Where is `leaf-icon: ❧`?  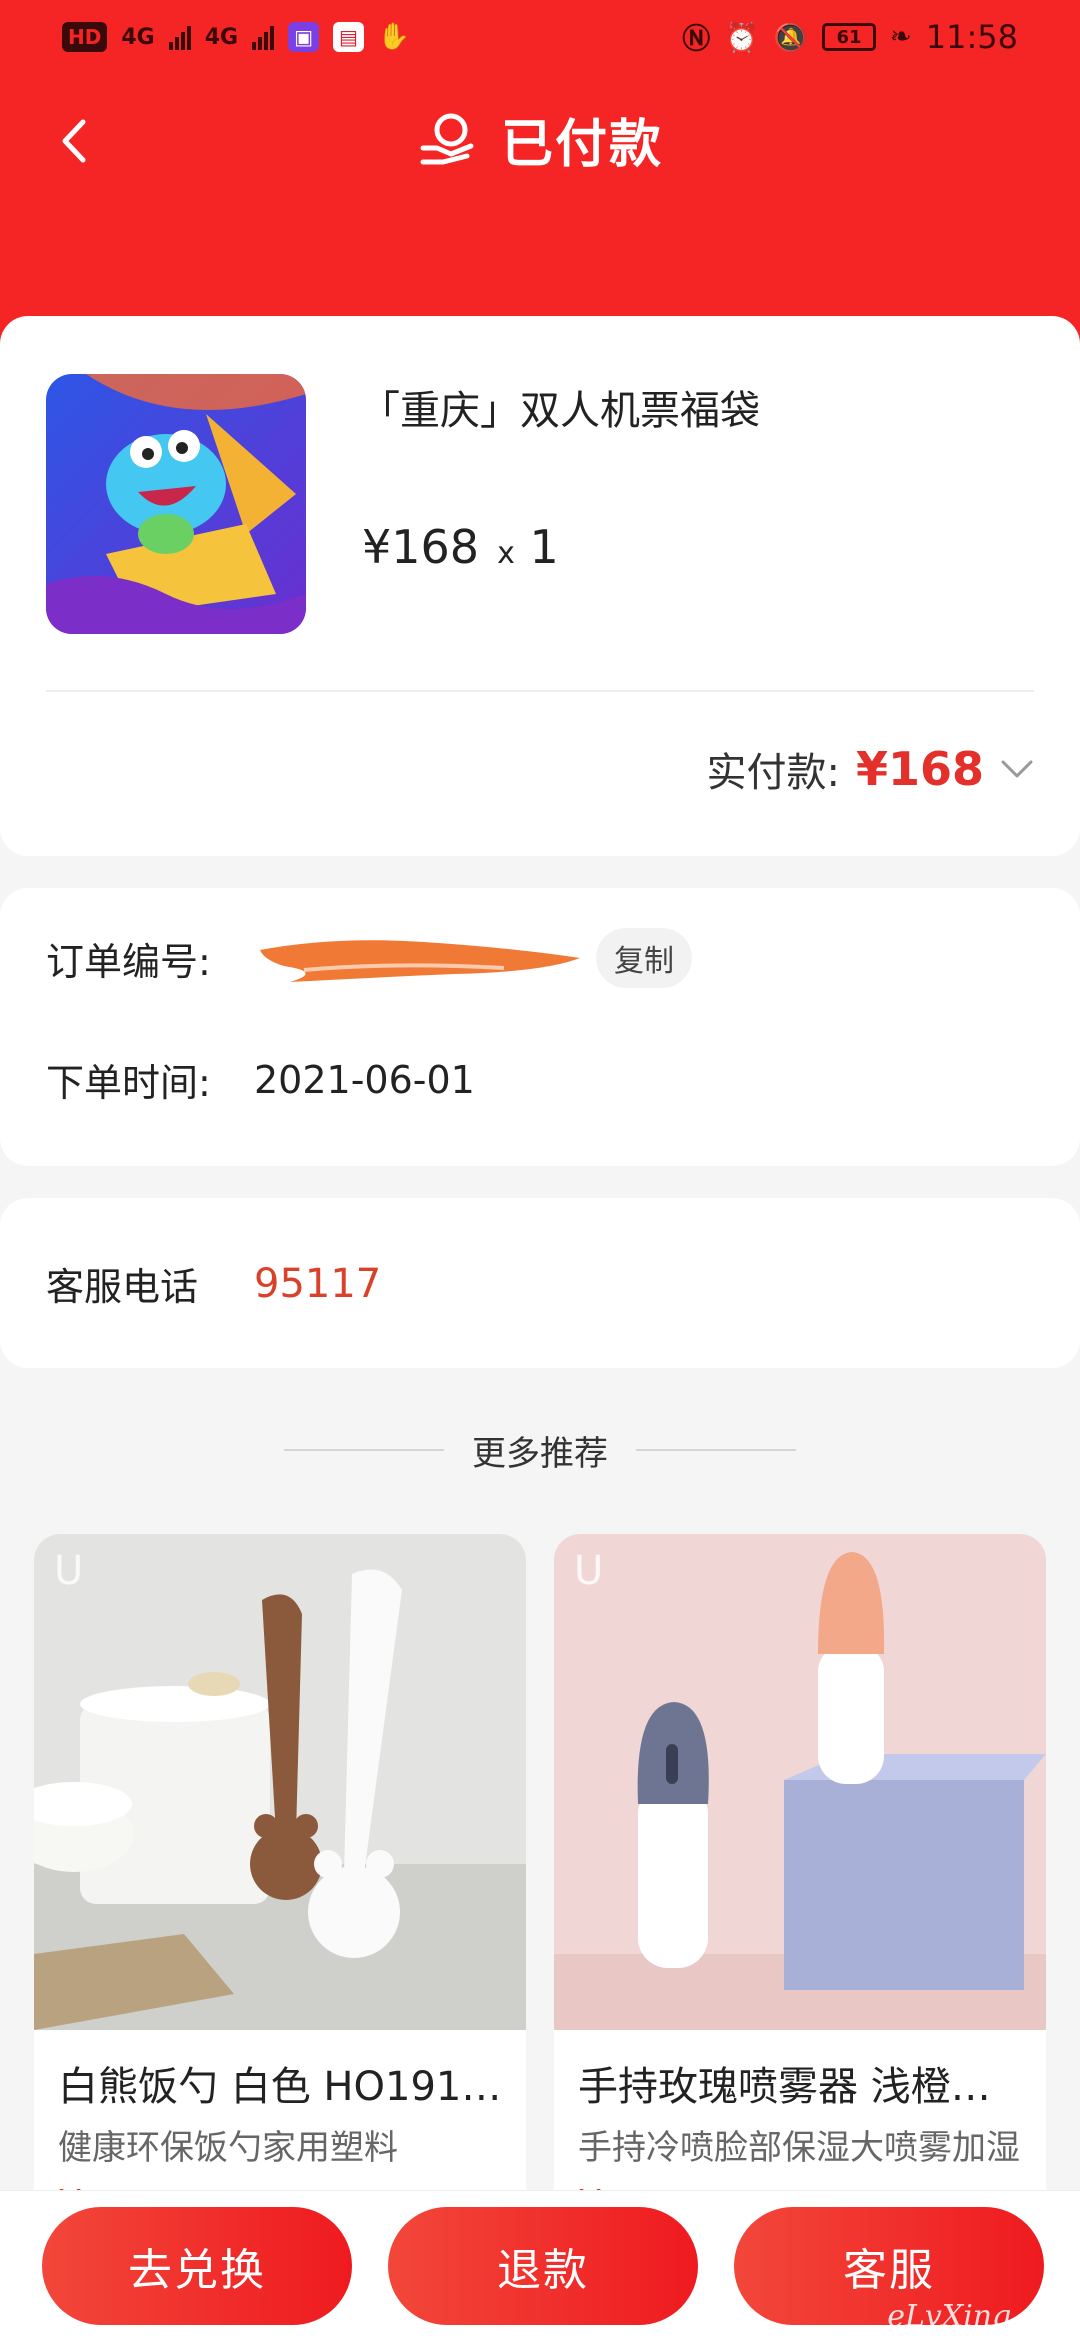 leaf-icon: ❧ is located at coordinates (900, 37).